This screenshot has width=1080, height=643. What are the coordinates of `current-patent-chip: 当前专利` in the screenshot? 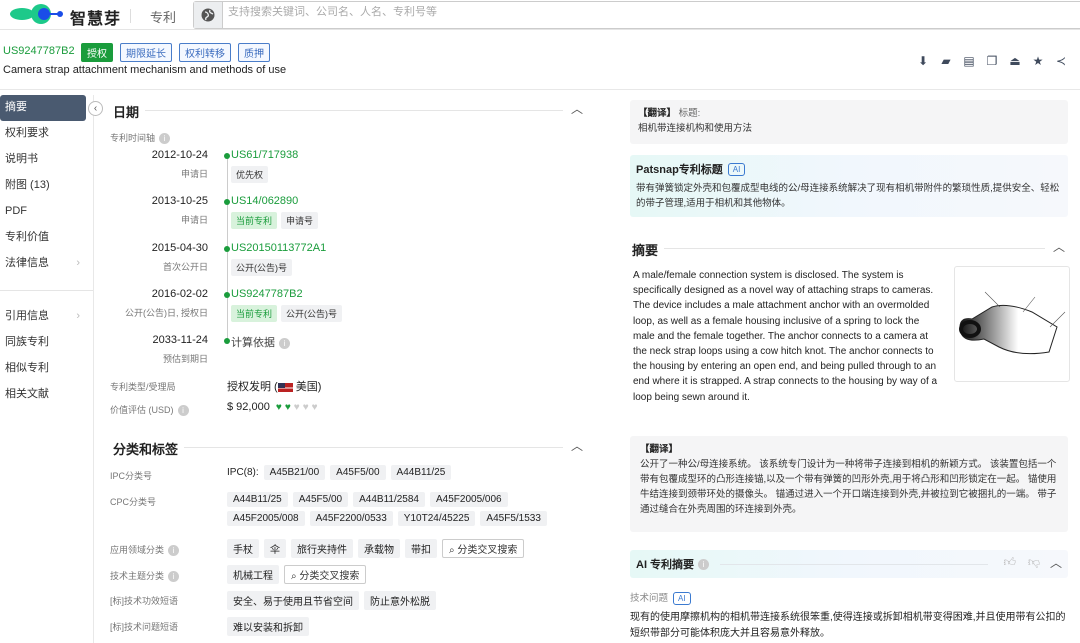 It's located at (254, 313).